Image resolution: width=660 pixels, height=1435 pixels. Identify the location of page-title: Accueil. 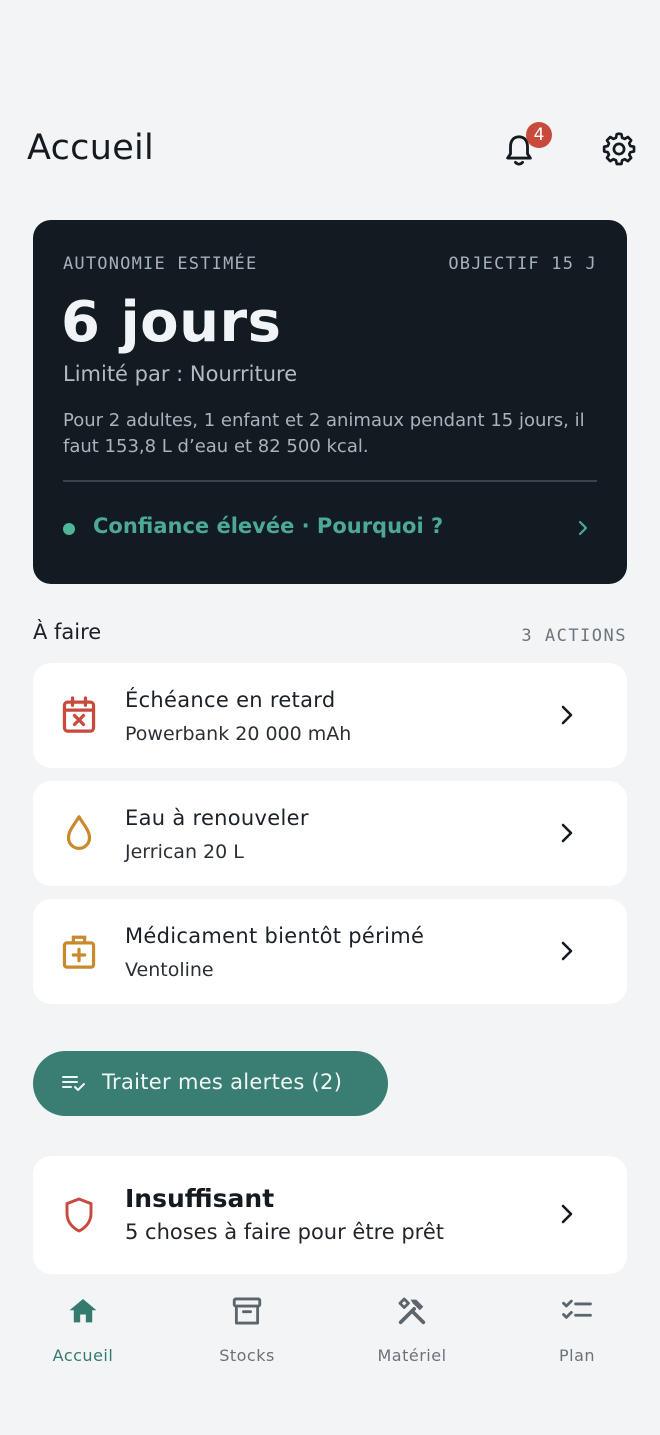
(91, 148).